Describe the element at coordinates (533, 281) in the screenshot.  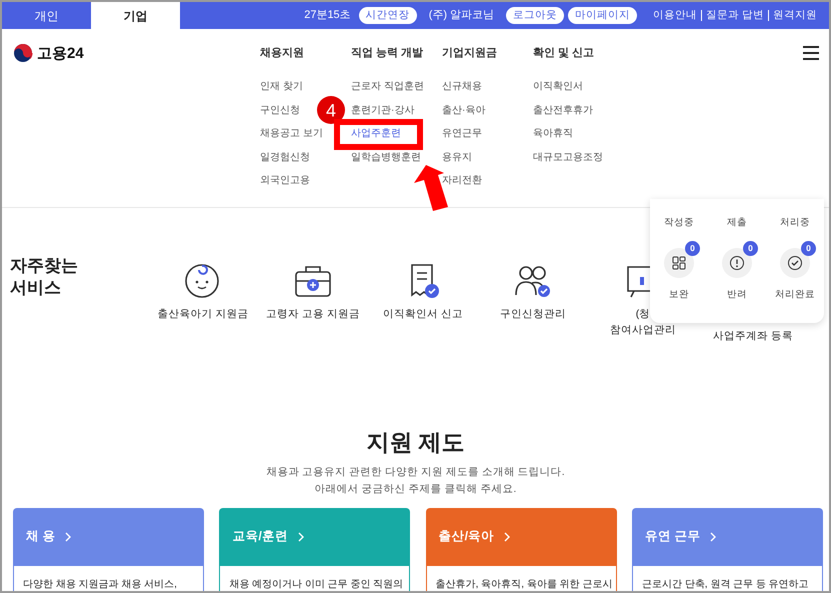
I see `people-check-icon` at that location.